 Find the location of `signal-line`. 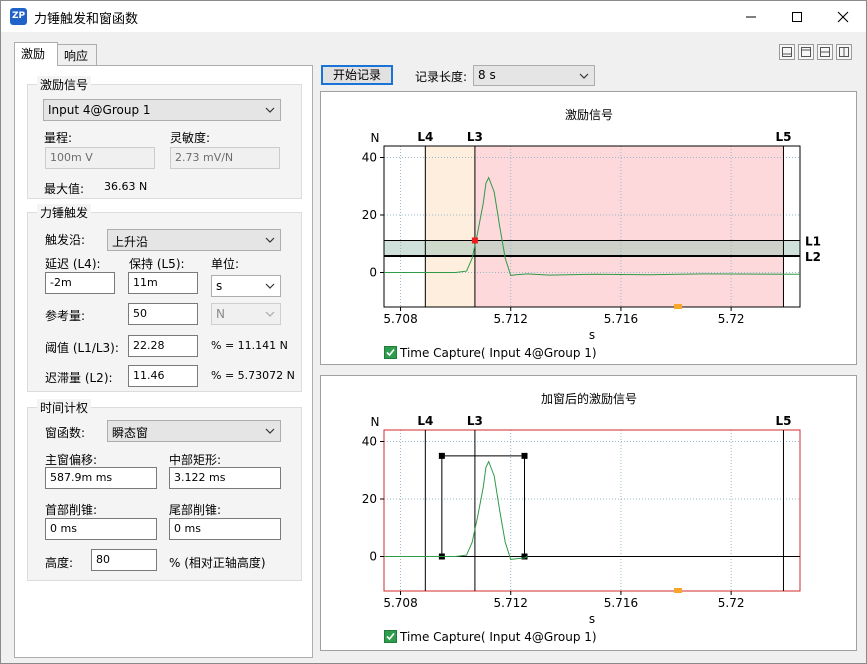

signal-line is located at coordinates (456, 510).